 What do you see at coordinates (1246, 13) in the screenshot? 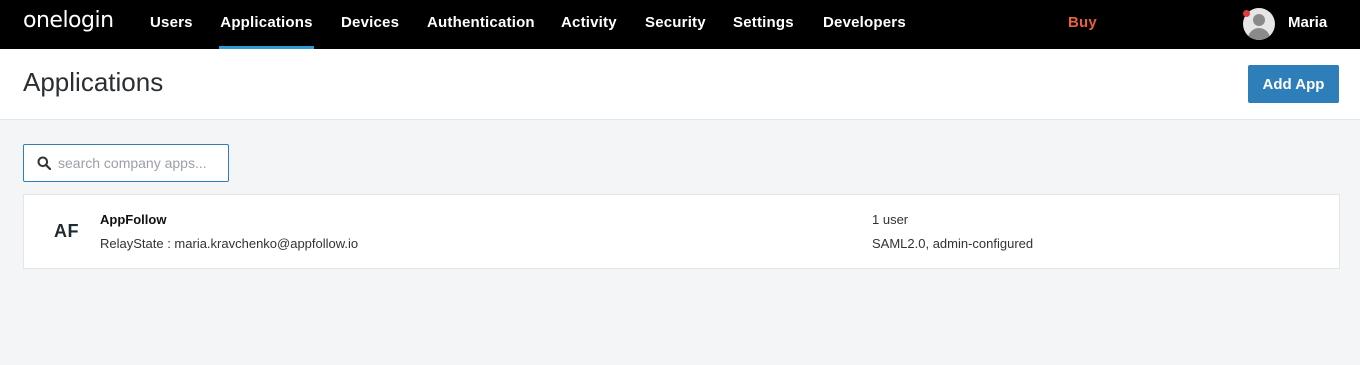
I see `notification-dot-icon` at bounding box center [1246, 13].